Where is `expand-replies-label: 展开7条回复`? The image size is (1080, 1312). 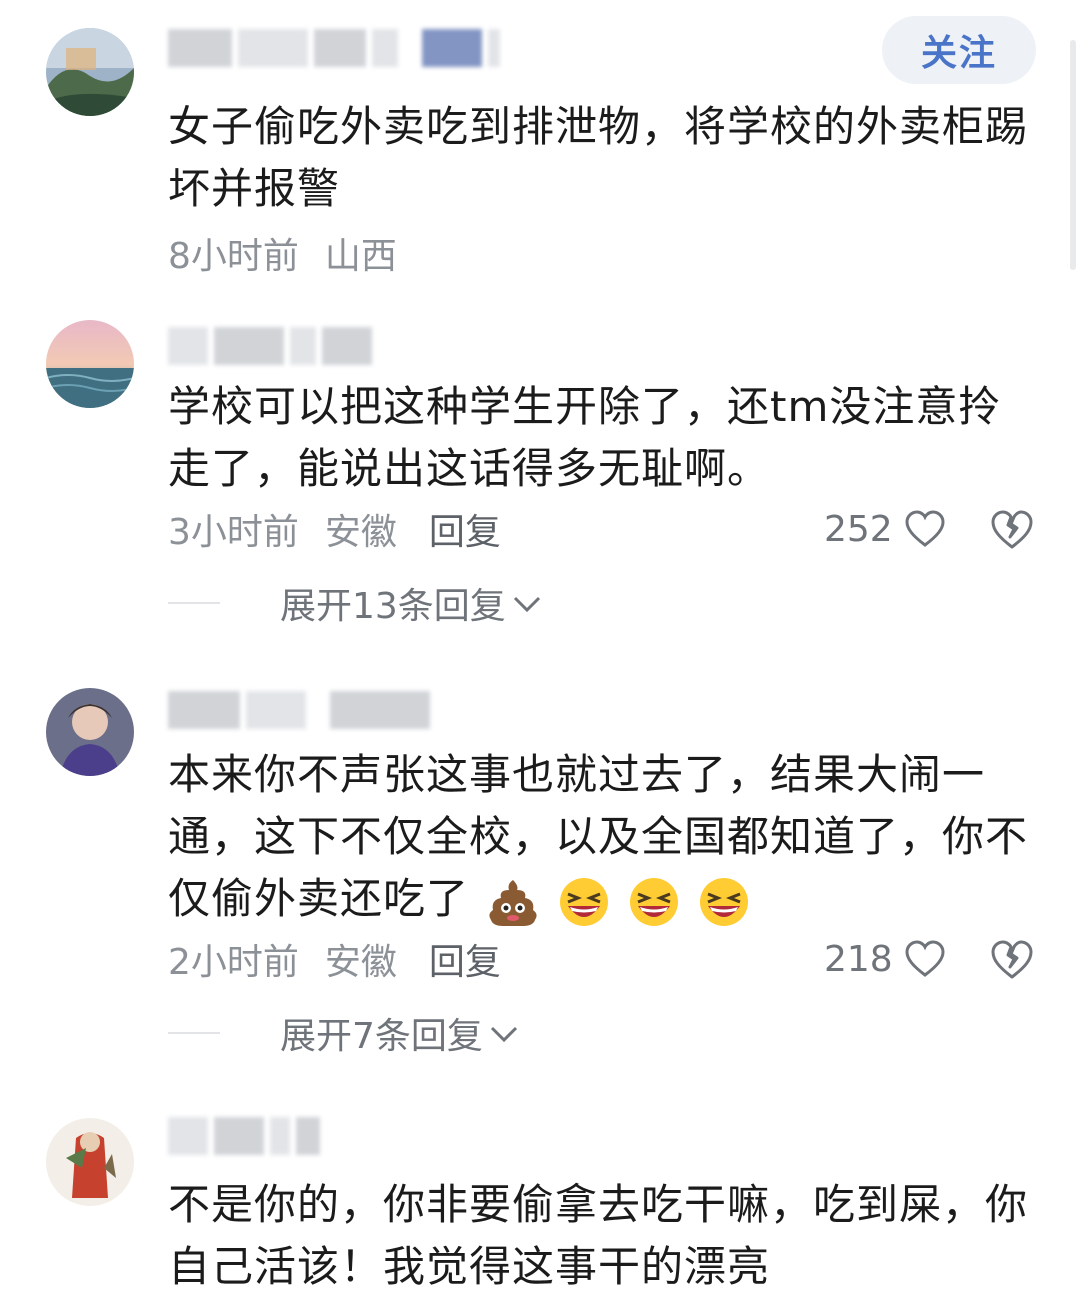
expand-replies-label: 展开7条回复 is located at coordinates (381, 1036).